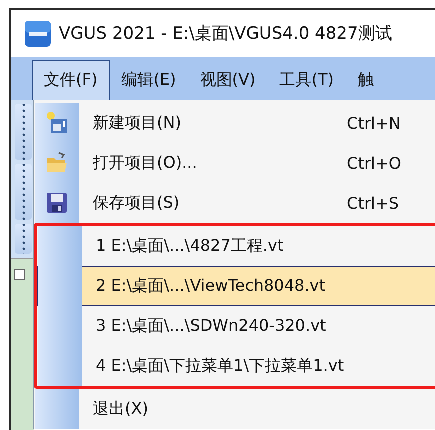 This screenshot has height=430, width=435. What do you see at coordinates (234, 123) in the screenshot?
I see `menu-item: 新建项目(N) Ctrl+N` at bounding box center [234, 123].